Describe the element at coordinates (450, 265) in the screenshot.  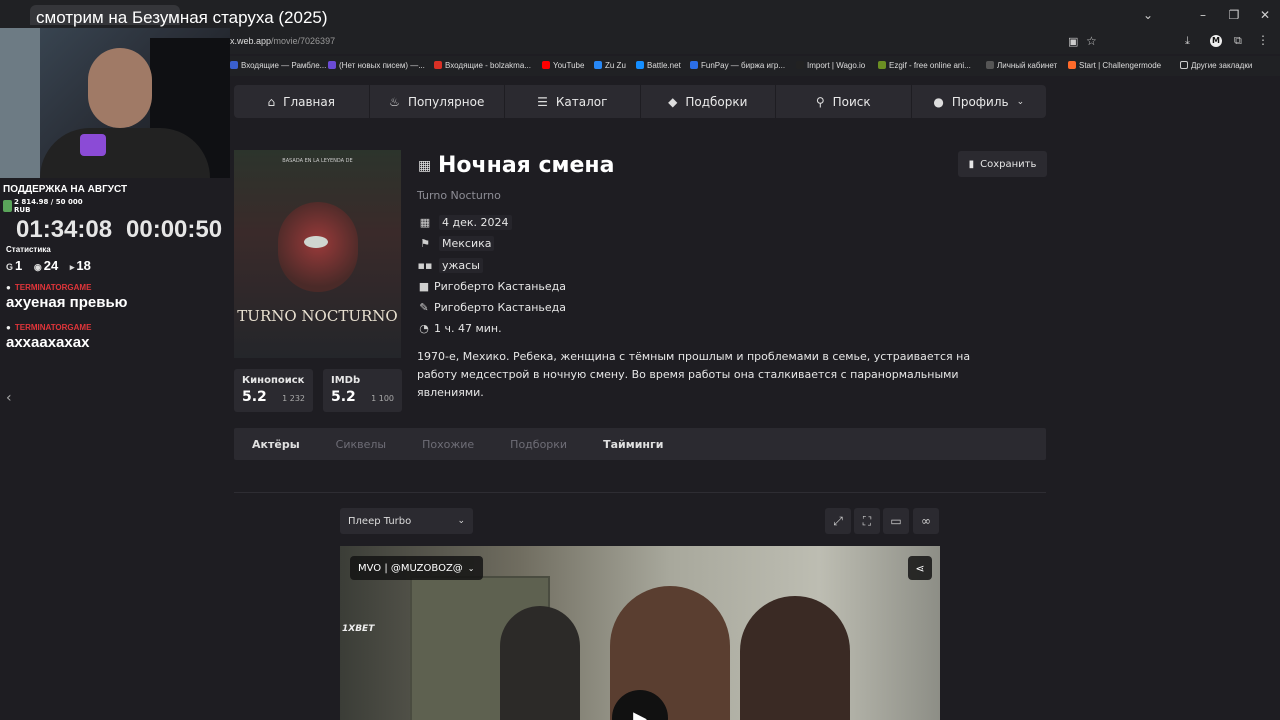
I see `genre: ▪▪ ужасы` at that location.